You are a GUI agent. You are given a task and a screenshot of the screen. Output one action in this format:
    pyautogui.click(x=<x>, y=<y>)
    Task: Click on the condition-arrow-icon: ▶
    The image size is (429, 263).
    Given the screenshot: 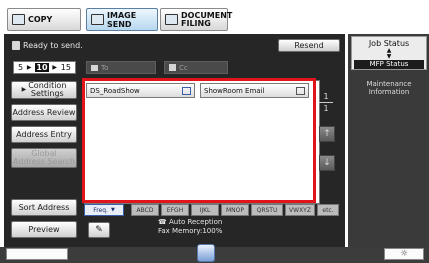 What is the action you would take?
    pyautogui.click(x=24, y=89)
    